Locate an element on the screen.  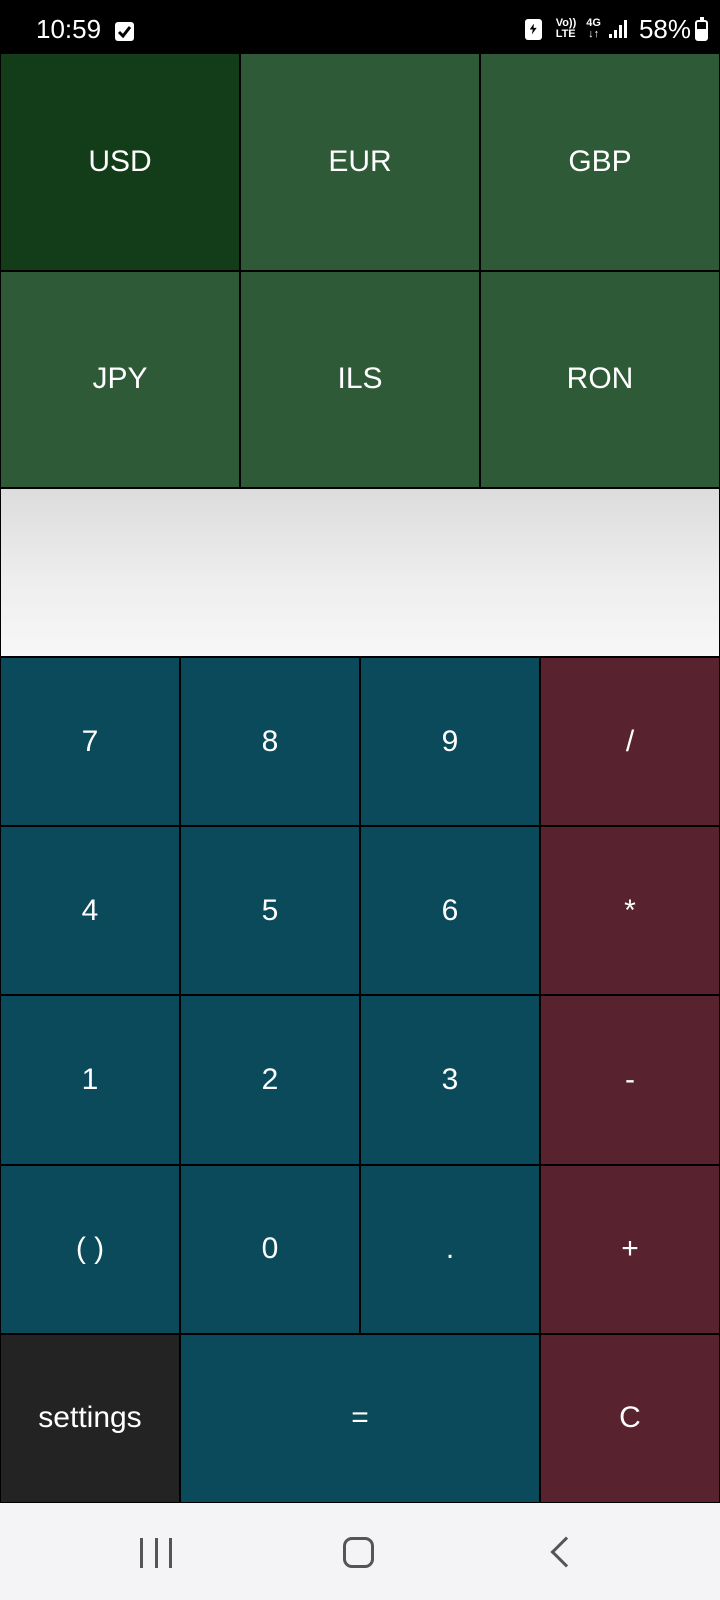
currency-button-ils: ILS is located at coordinates (360, 379).